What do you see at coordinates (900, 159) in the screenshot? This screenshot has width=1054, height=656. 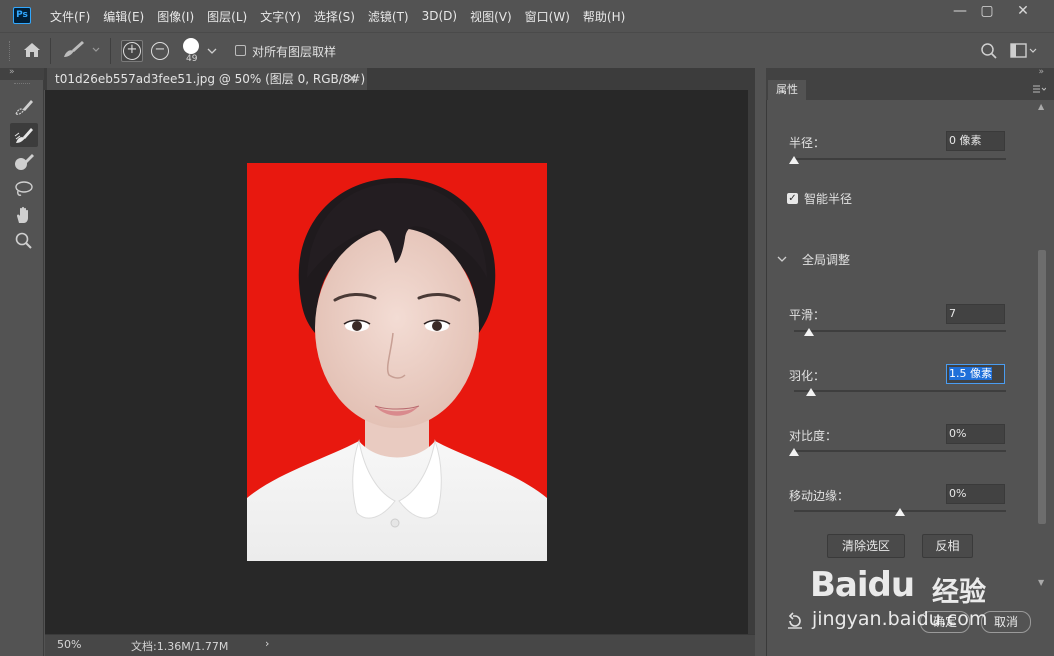 I see `radius-slider-track` at bounding box center [900, 159].